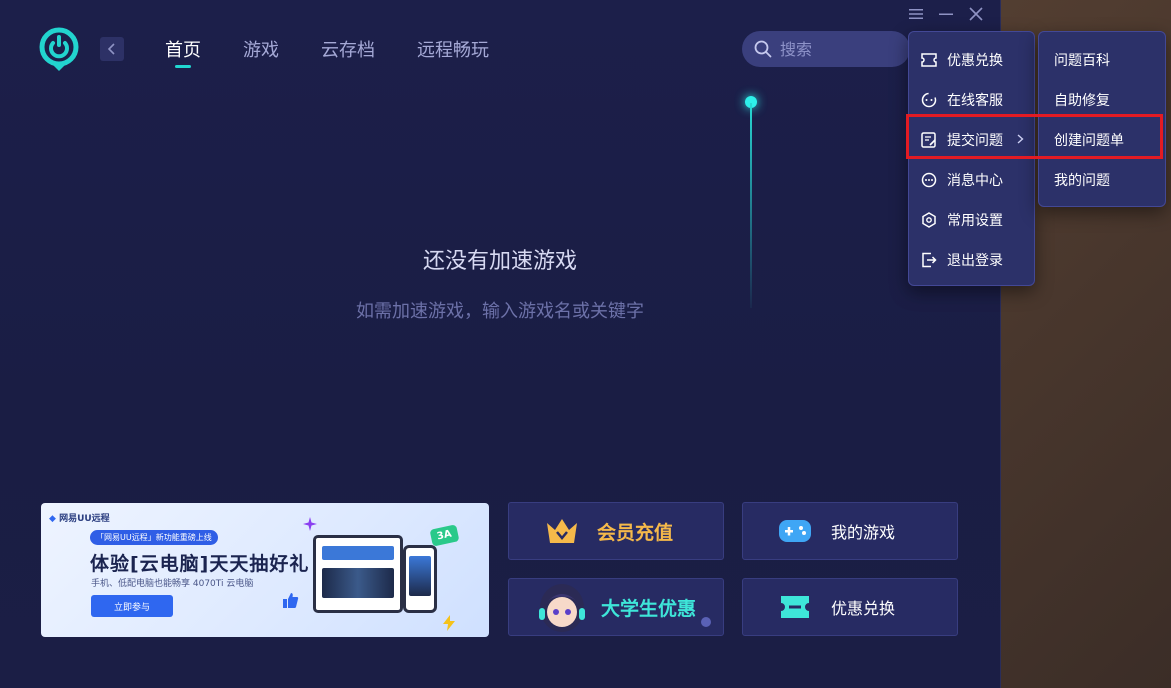  Describe the element at coordinates (183, 49) in the screenshot. I see `tab-home: 首页` at that location.